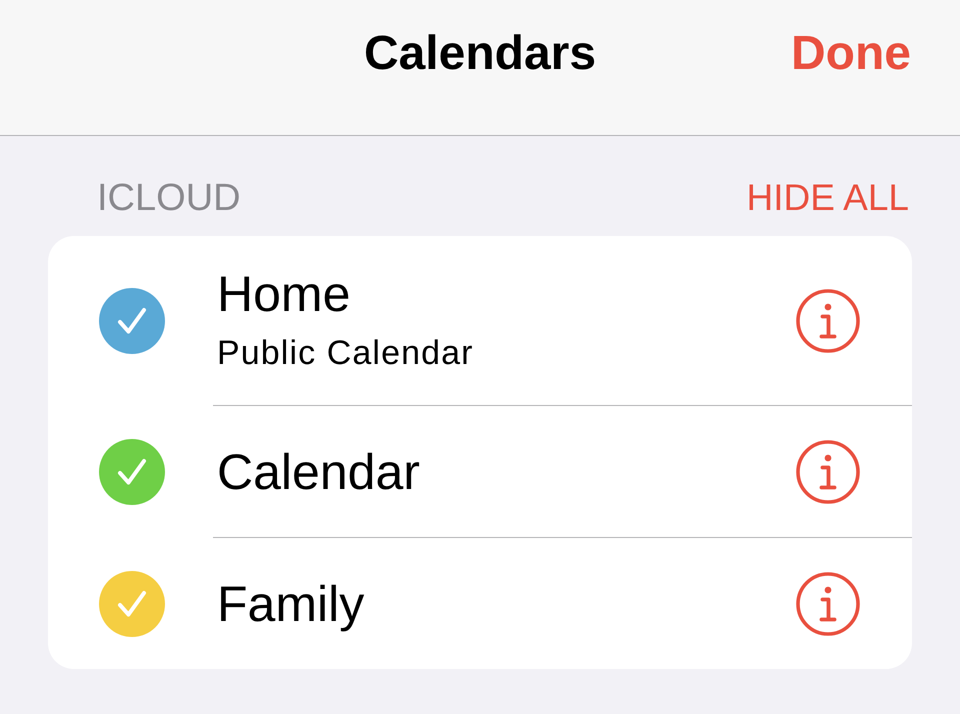 This screenshot has width=960, height=714. Describe the element at coordinates (284, 293) in the screenshot. I see `calendar-name: Home` at that location.